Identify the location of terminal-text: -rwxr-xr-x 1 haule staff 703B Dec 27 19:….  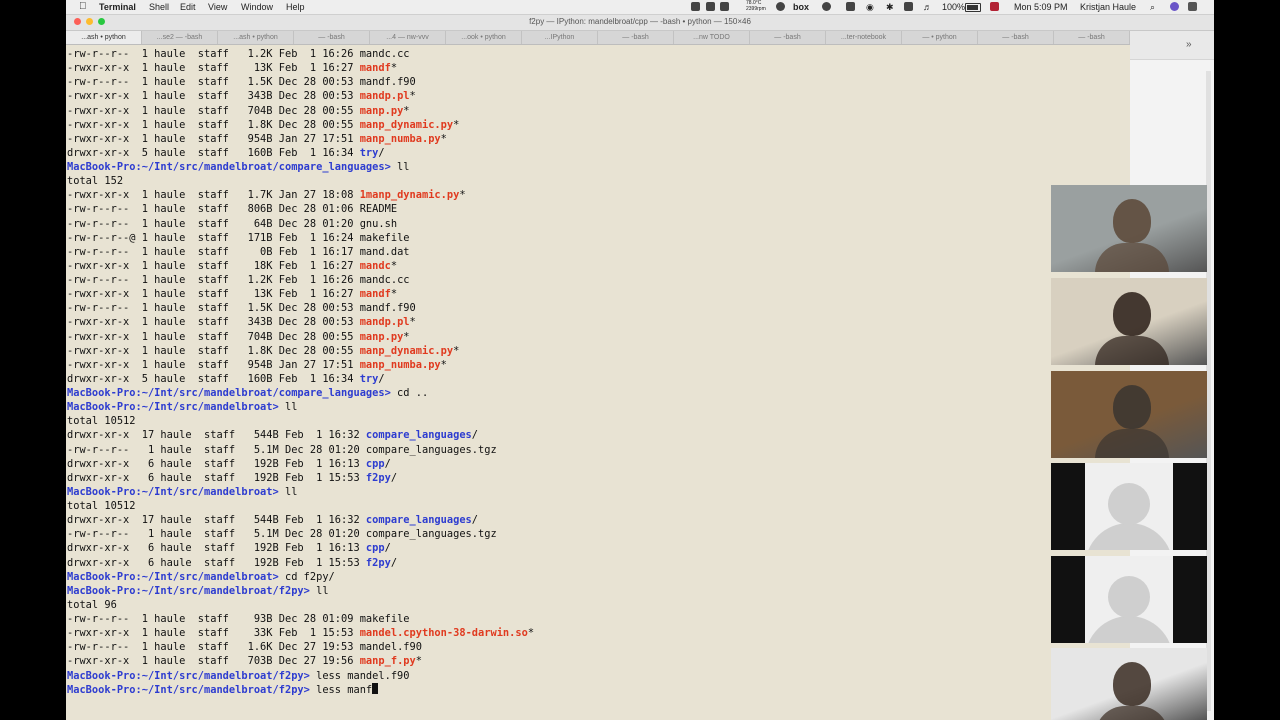
(213, 661).